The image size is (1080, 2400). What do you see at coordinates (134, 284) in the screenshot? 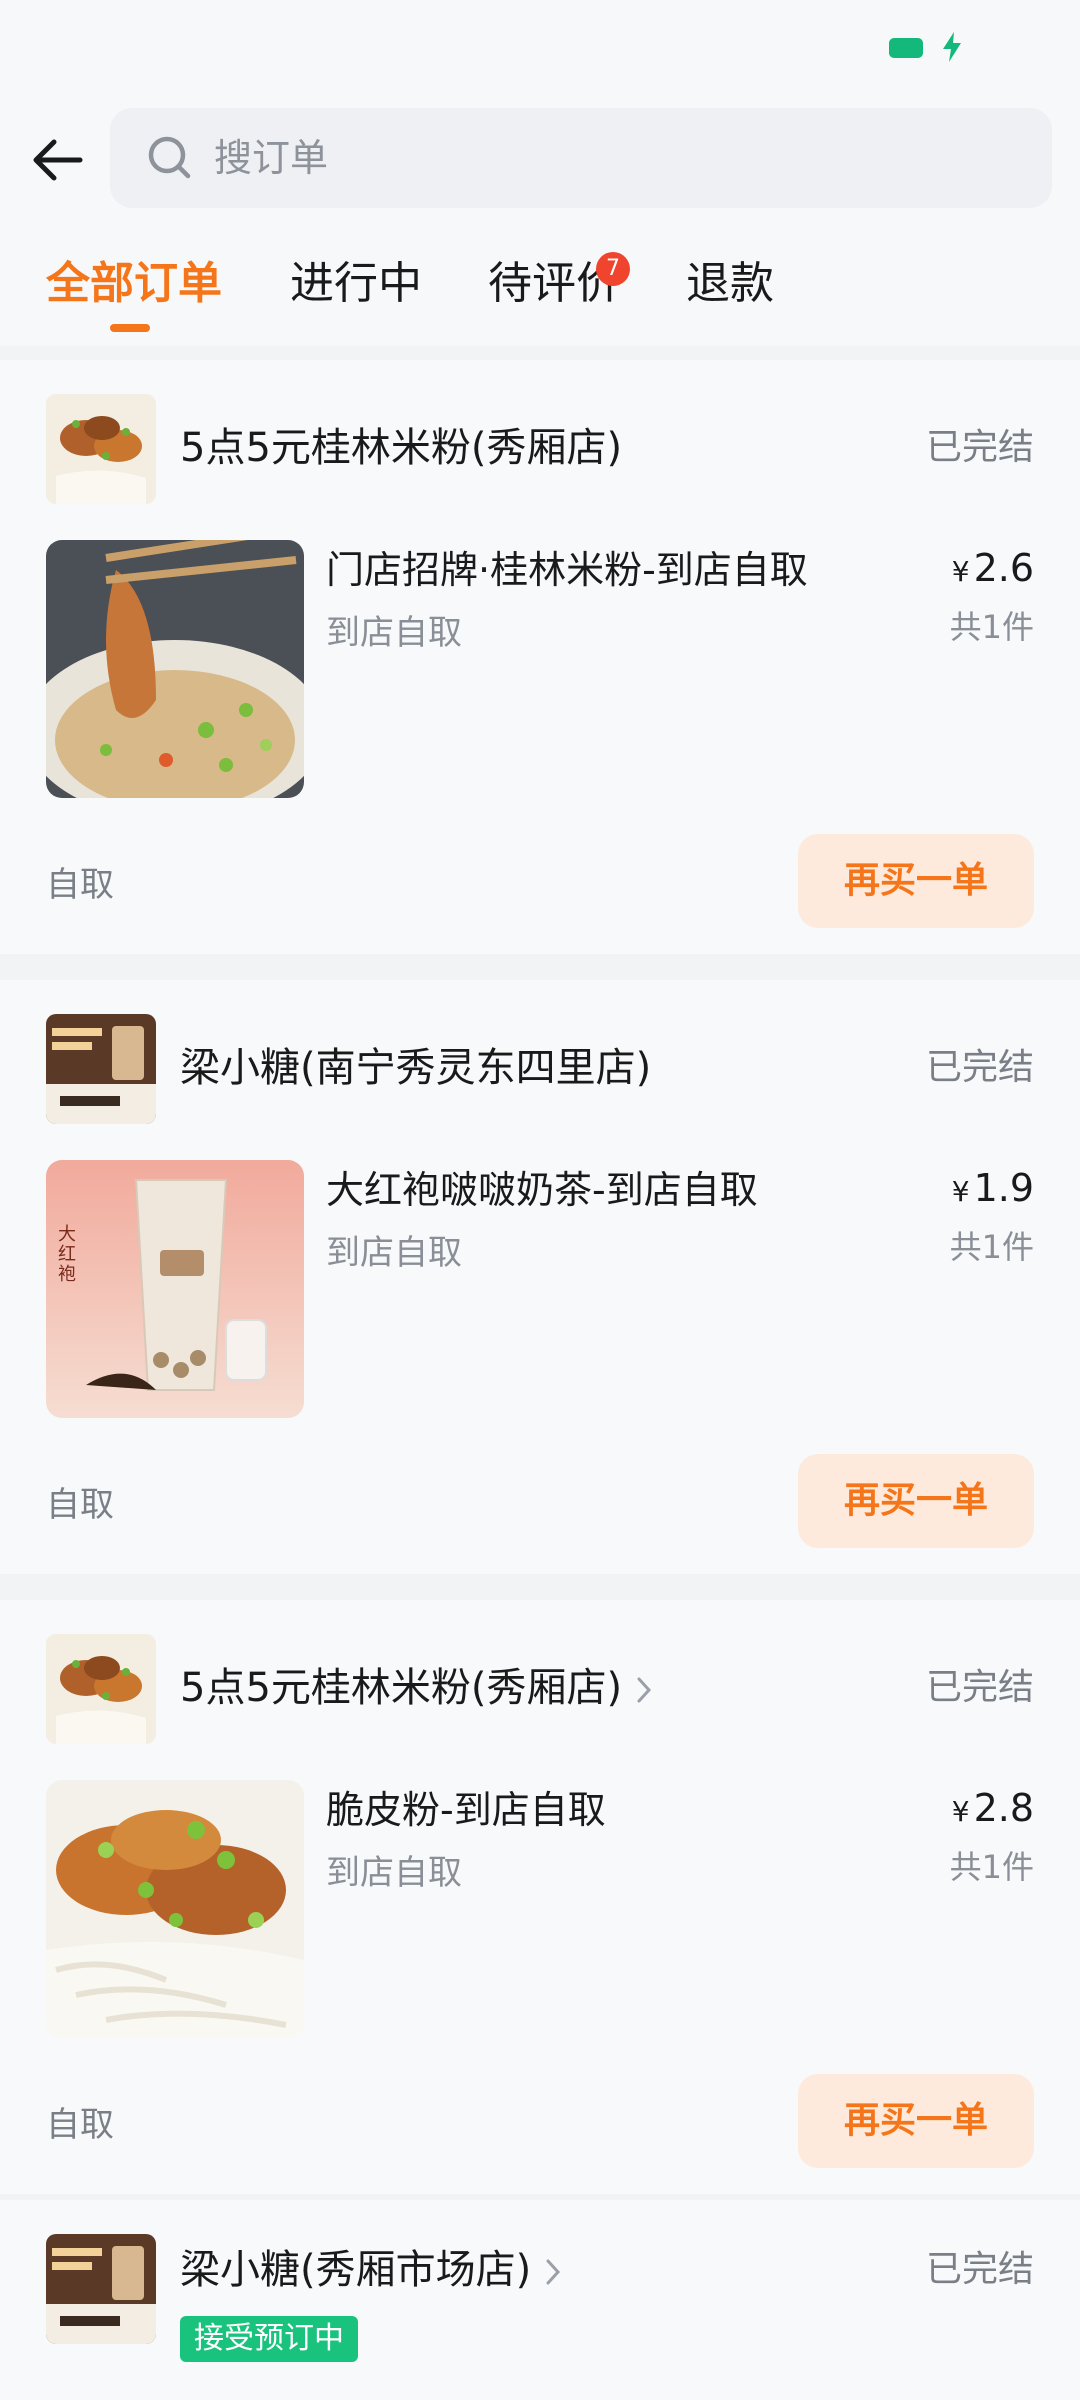
I see `tab-all-orders: 全部订单` at bounding box center [134, 284].